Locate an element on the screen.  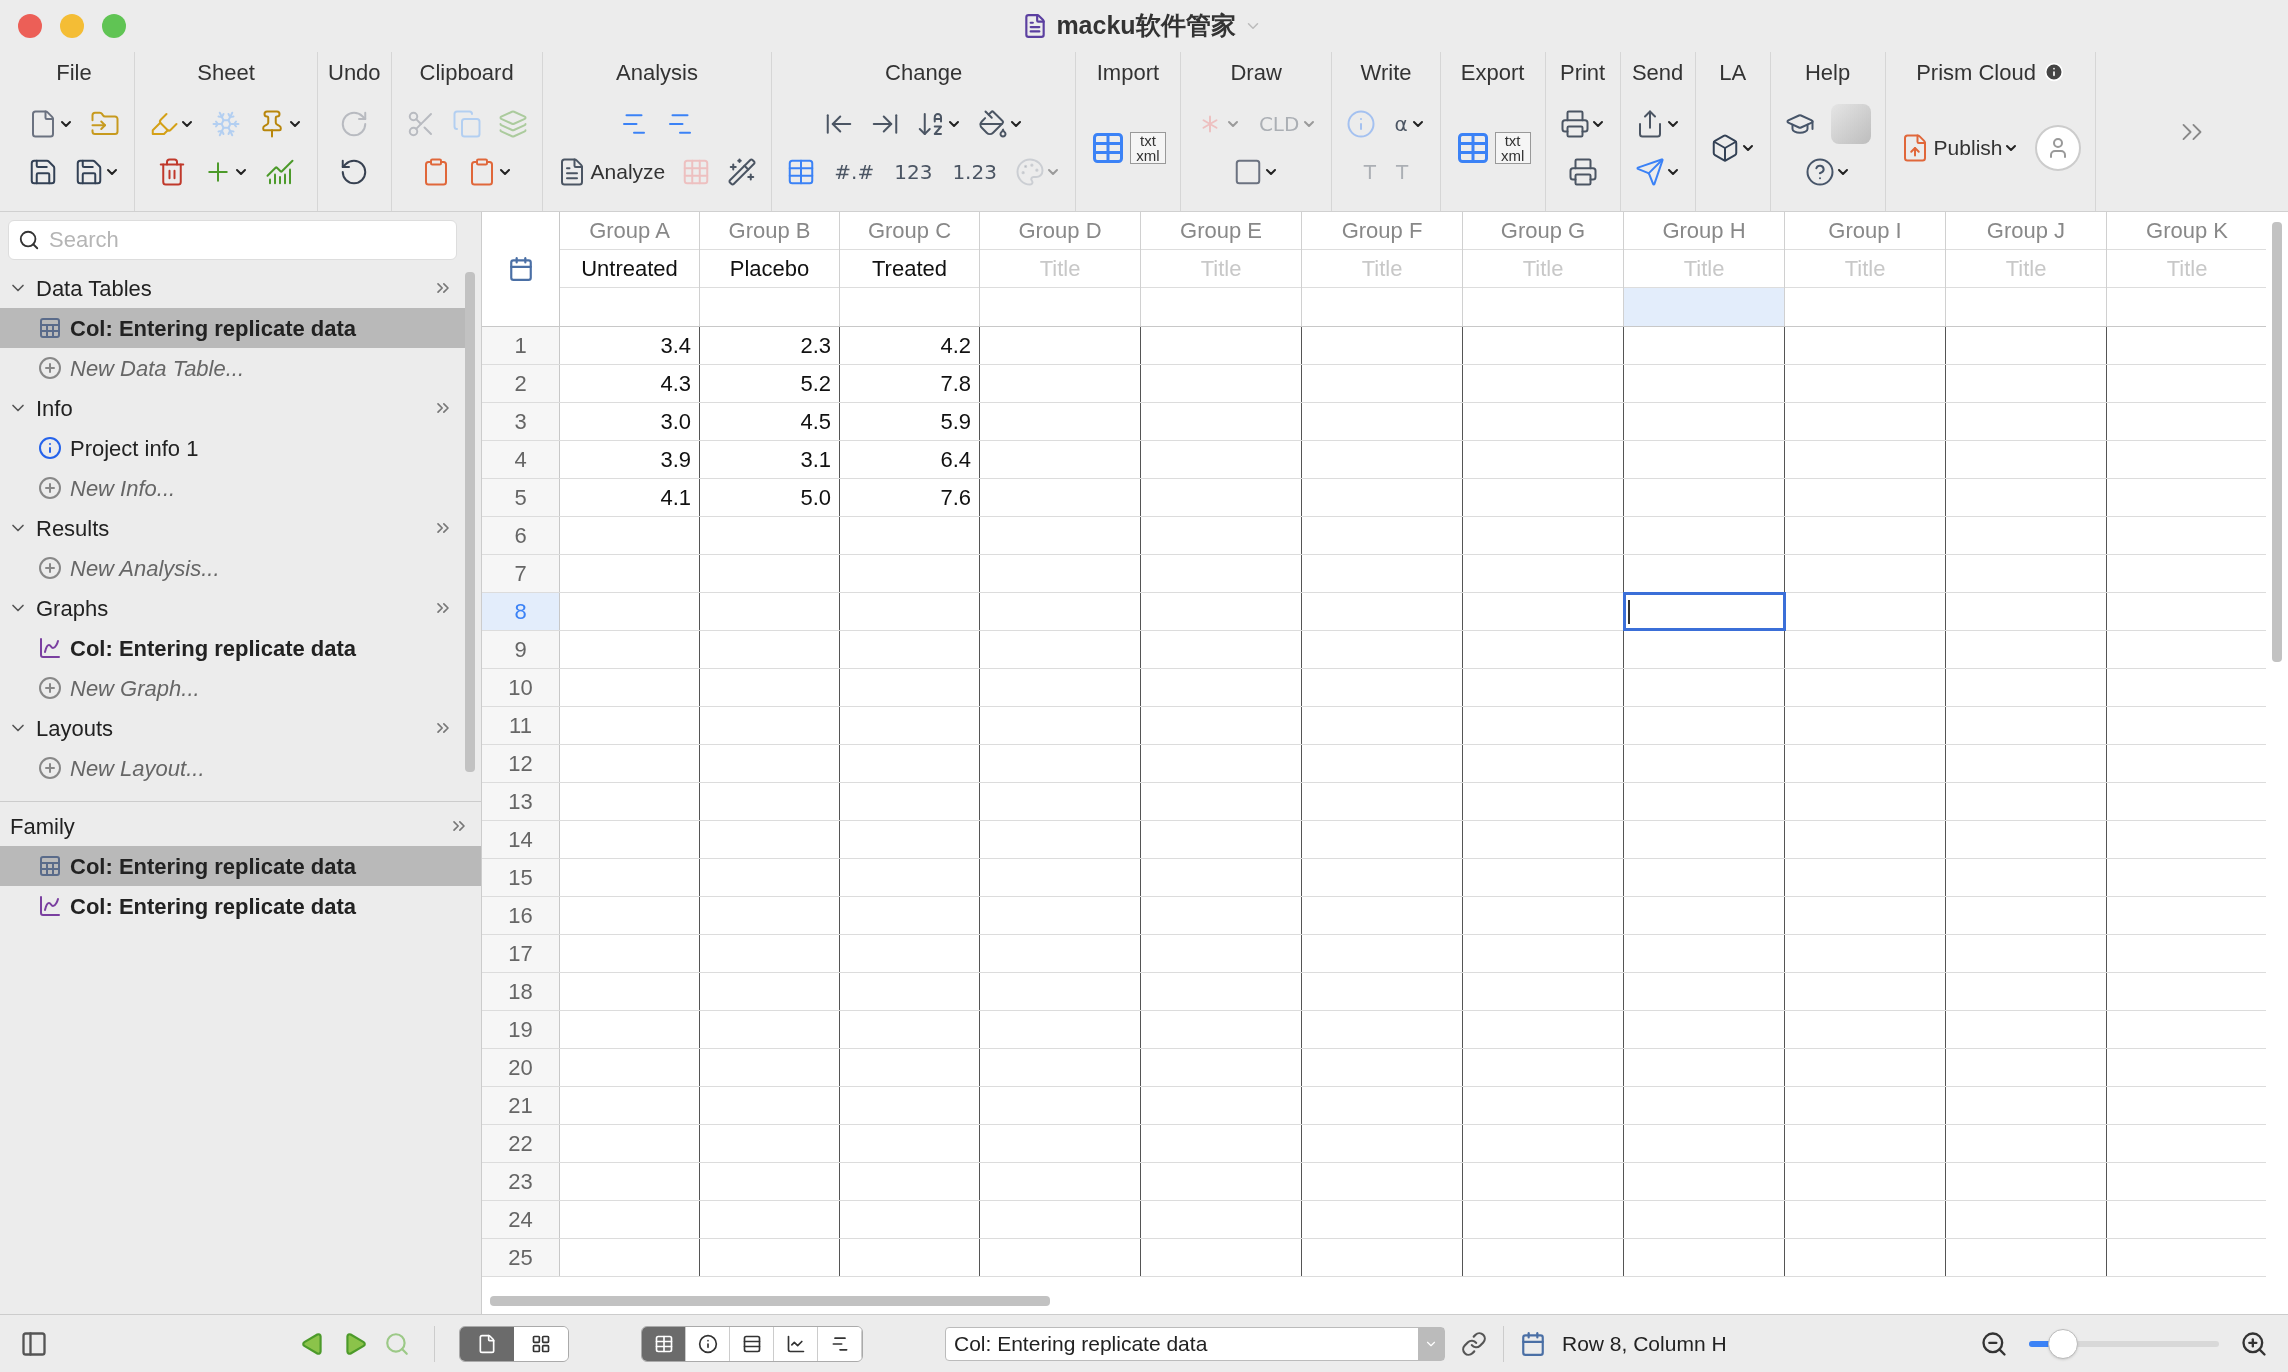
column-group-header: Group I is located at coordinates (1865, 231).